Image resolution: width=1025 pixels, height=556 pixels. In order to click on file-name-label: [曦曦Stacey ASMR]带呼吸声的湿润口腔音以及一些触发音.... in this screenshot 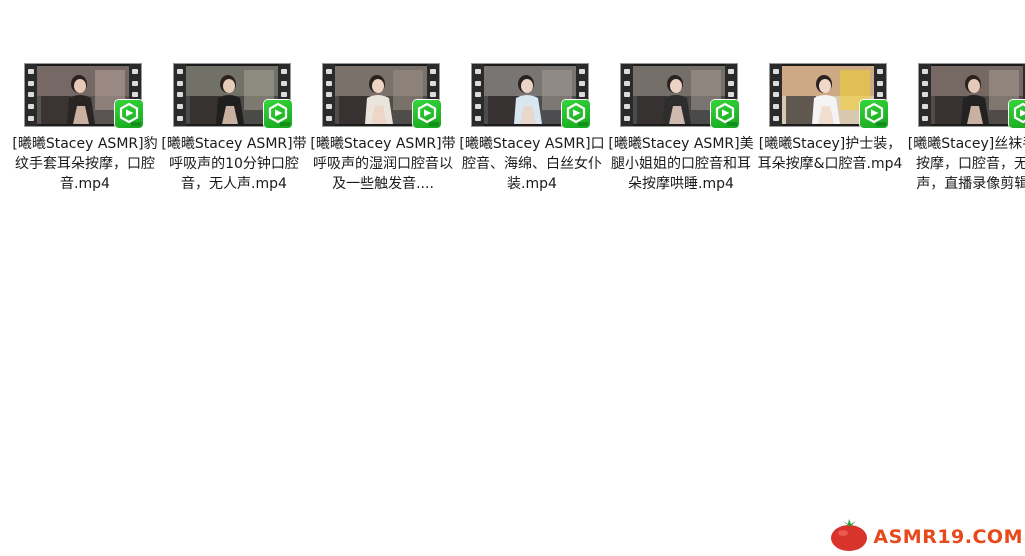, I will do `click(383, 164)`.